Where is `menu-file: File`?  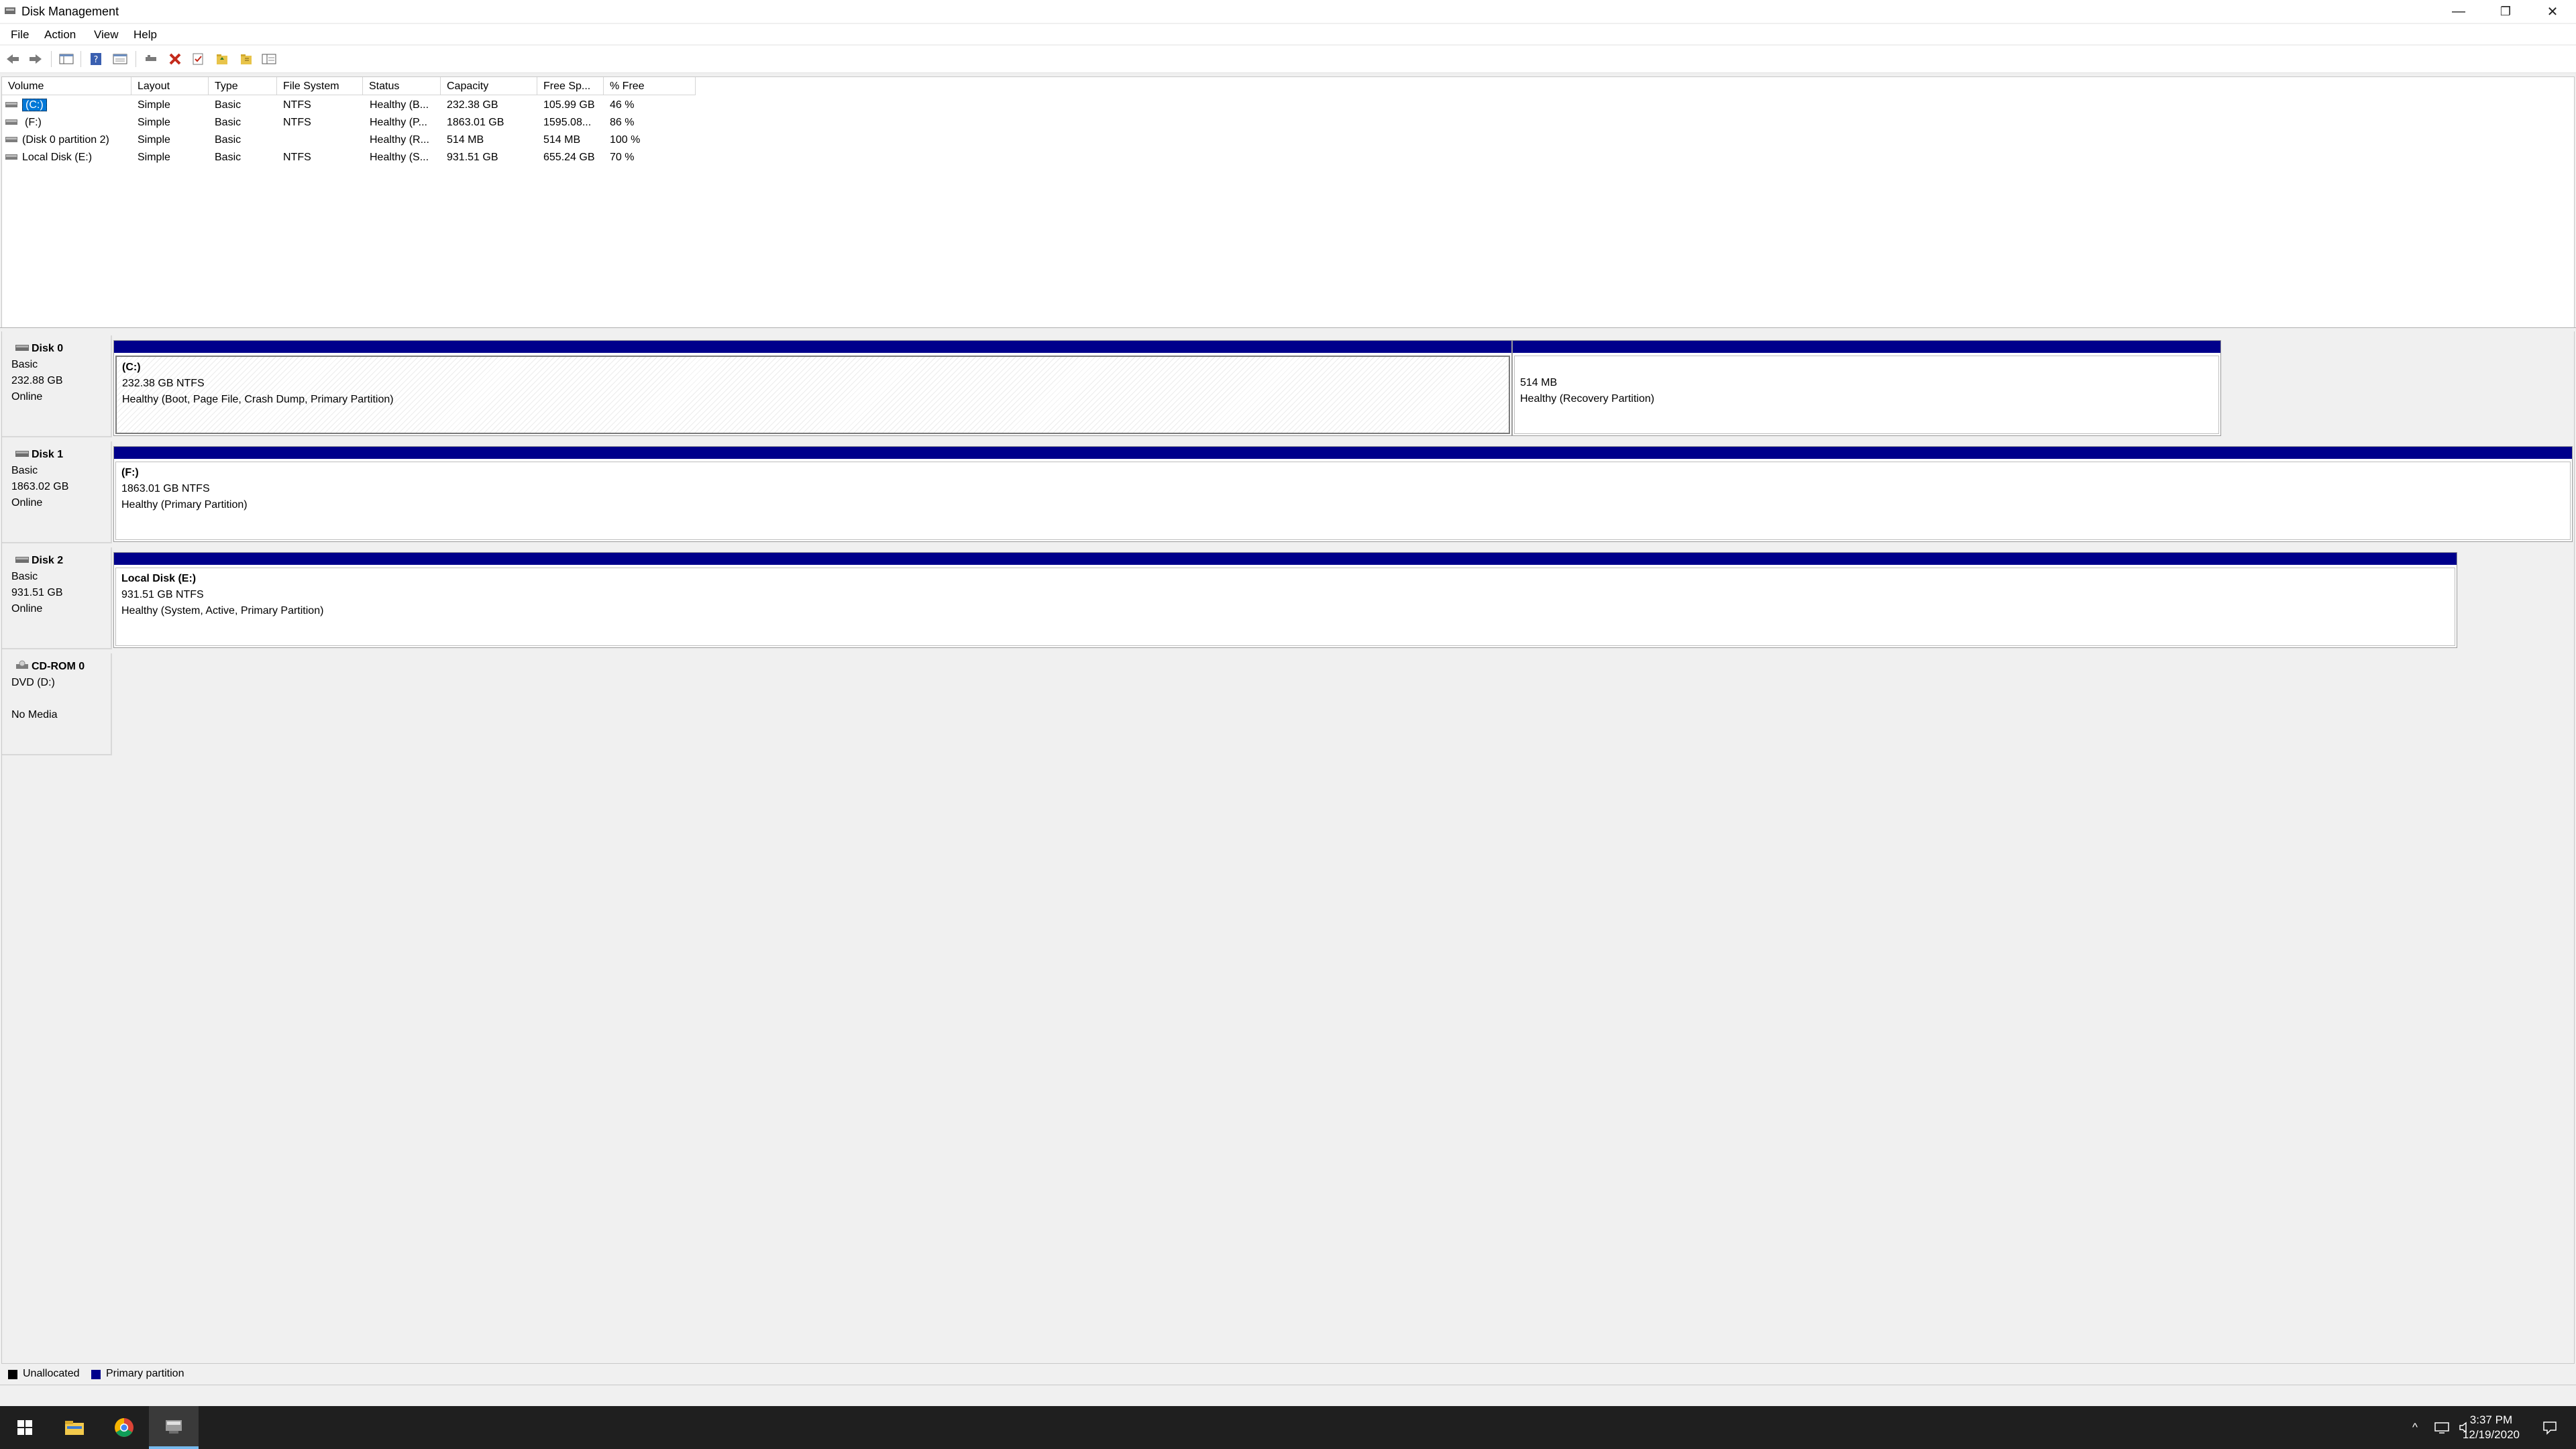
menu-file: File is located at coordinates (20, 35).